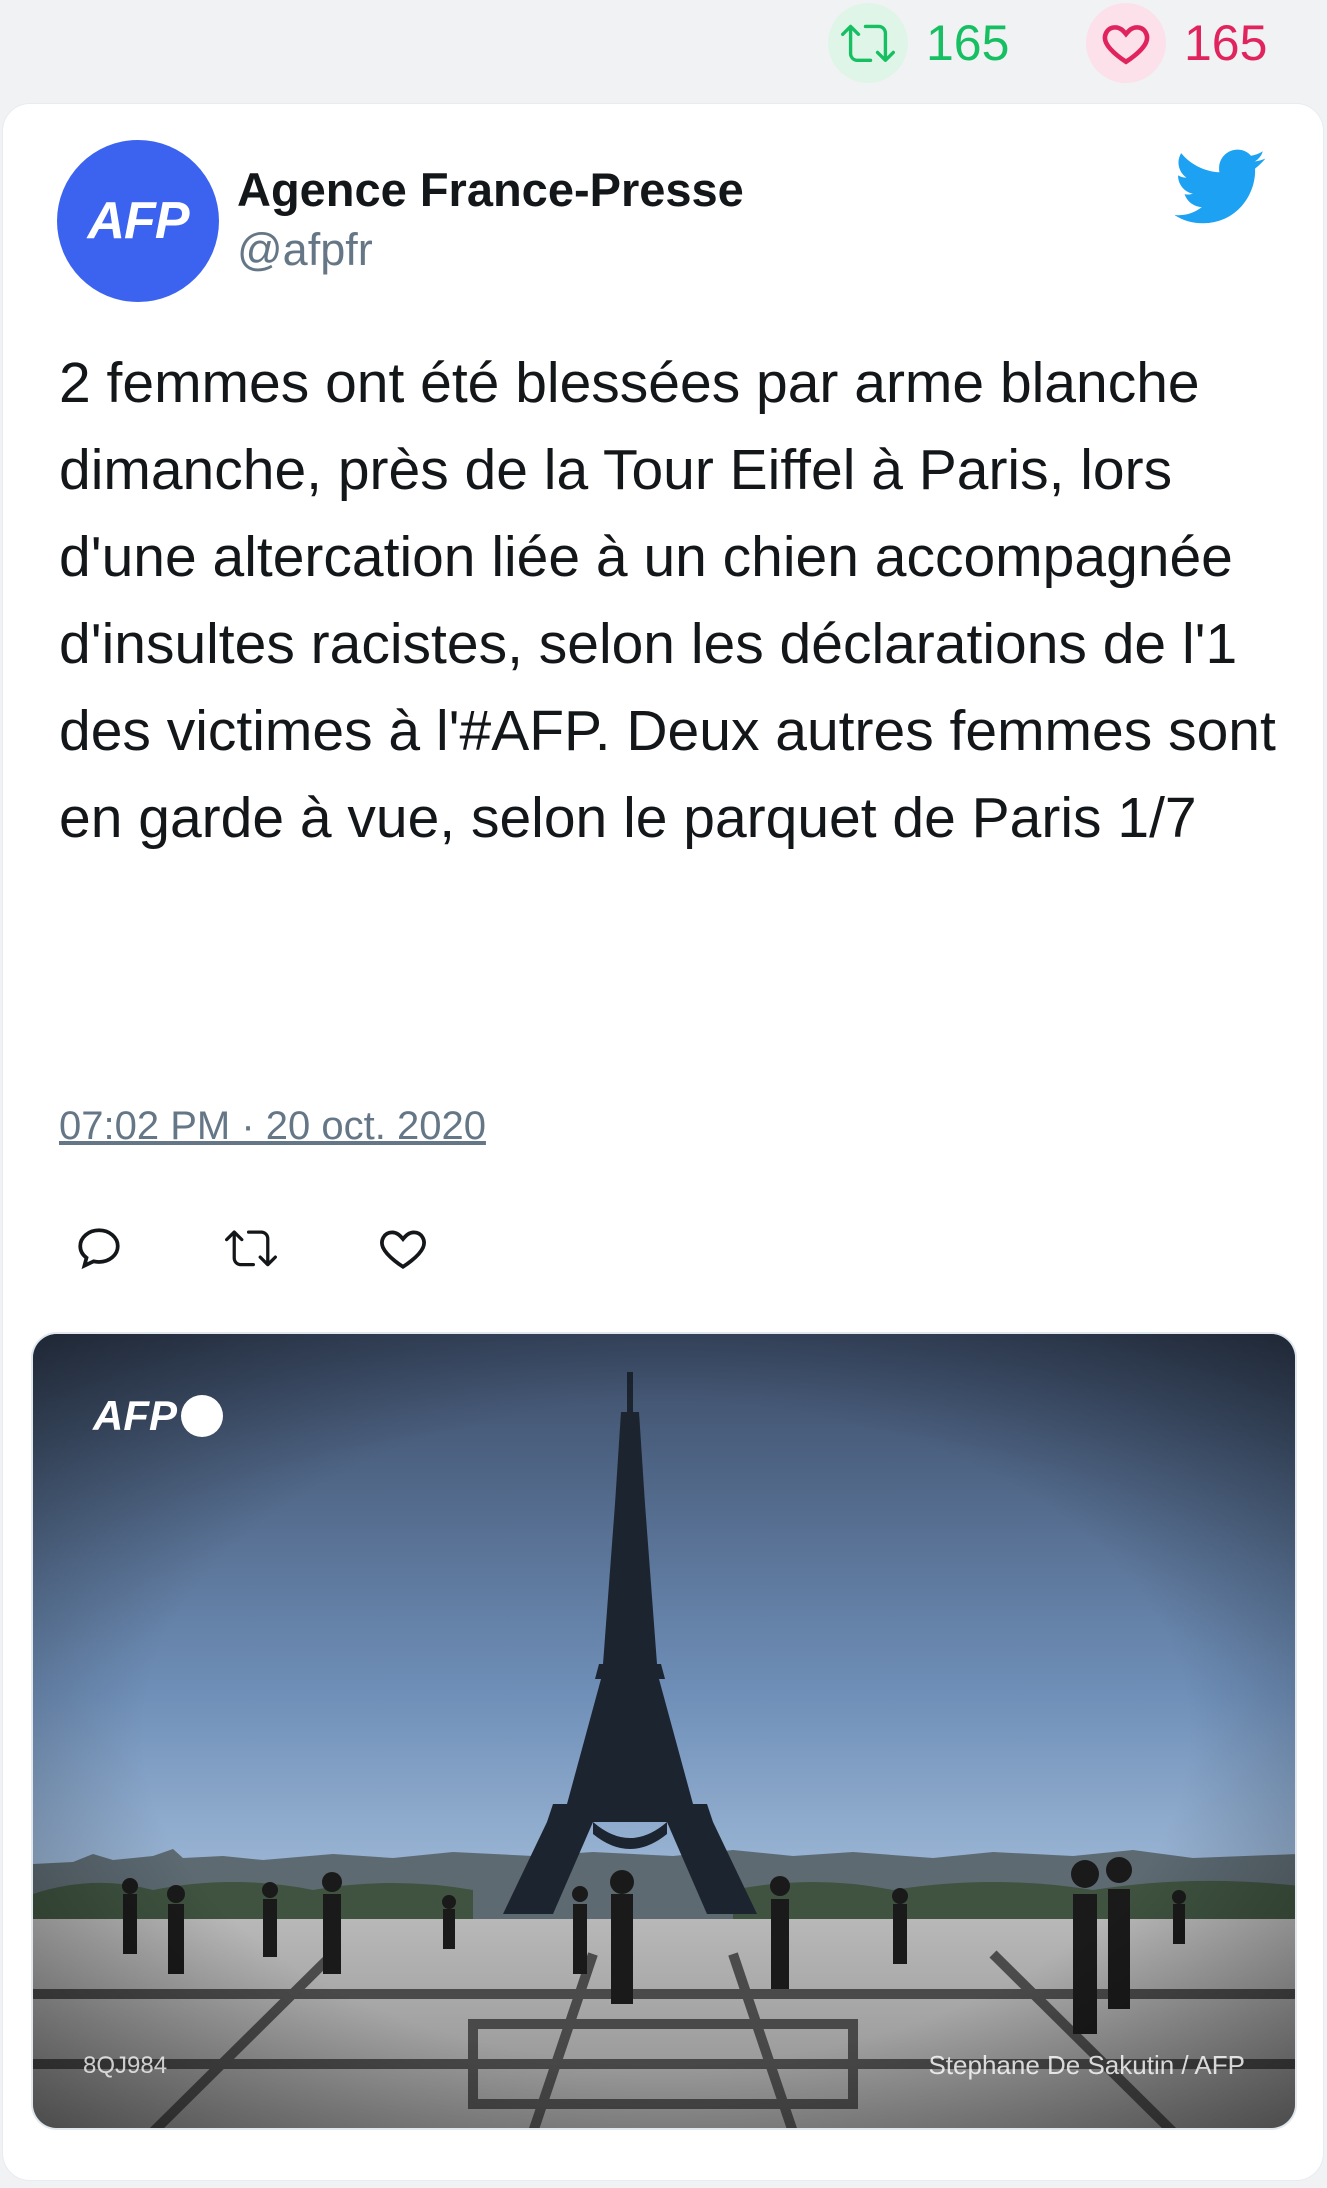 Image resolution: width=1327 pixels, height=2188 pixels. I want to click on like-count: 165, so click(1226, 43).